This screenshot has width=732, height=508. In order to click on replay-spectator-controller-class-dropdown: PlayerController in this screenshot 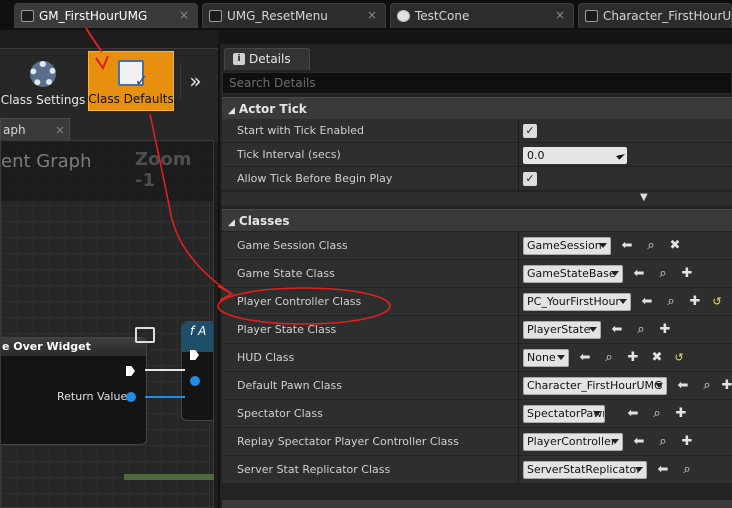, I will do `click(573, 442)`.